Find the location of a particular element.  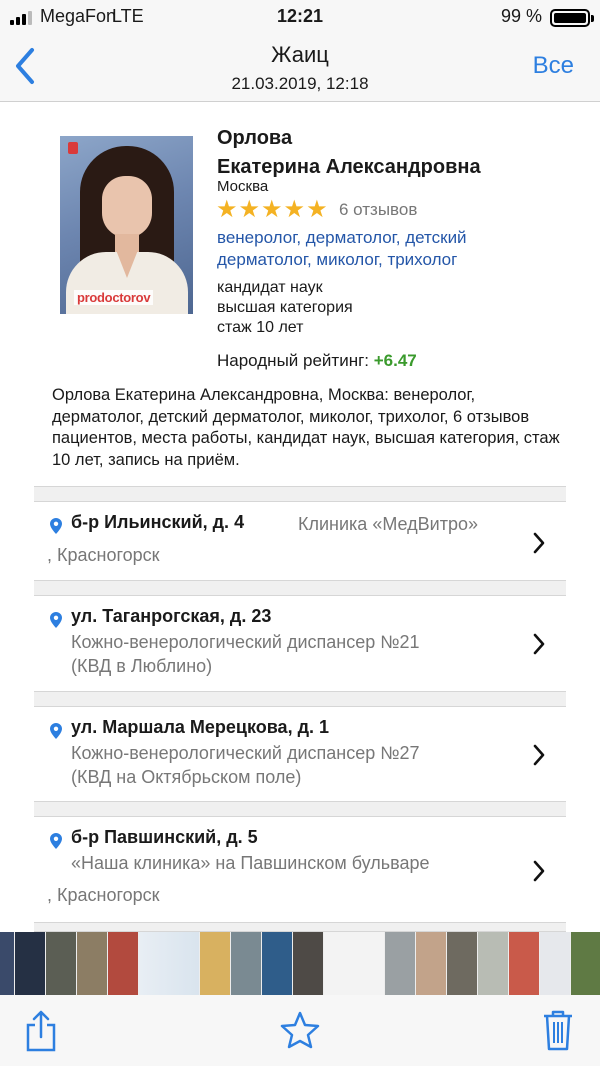

location-street: ул. Таганрогская, д. 23 is located at coordinates (171, 616).